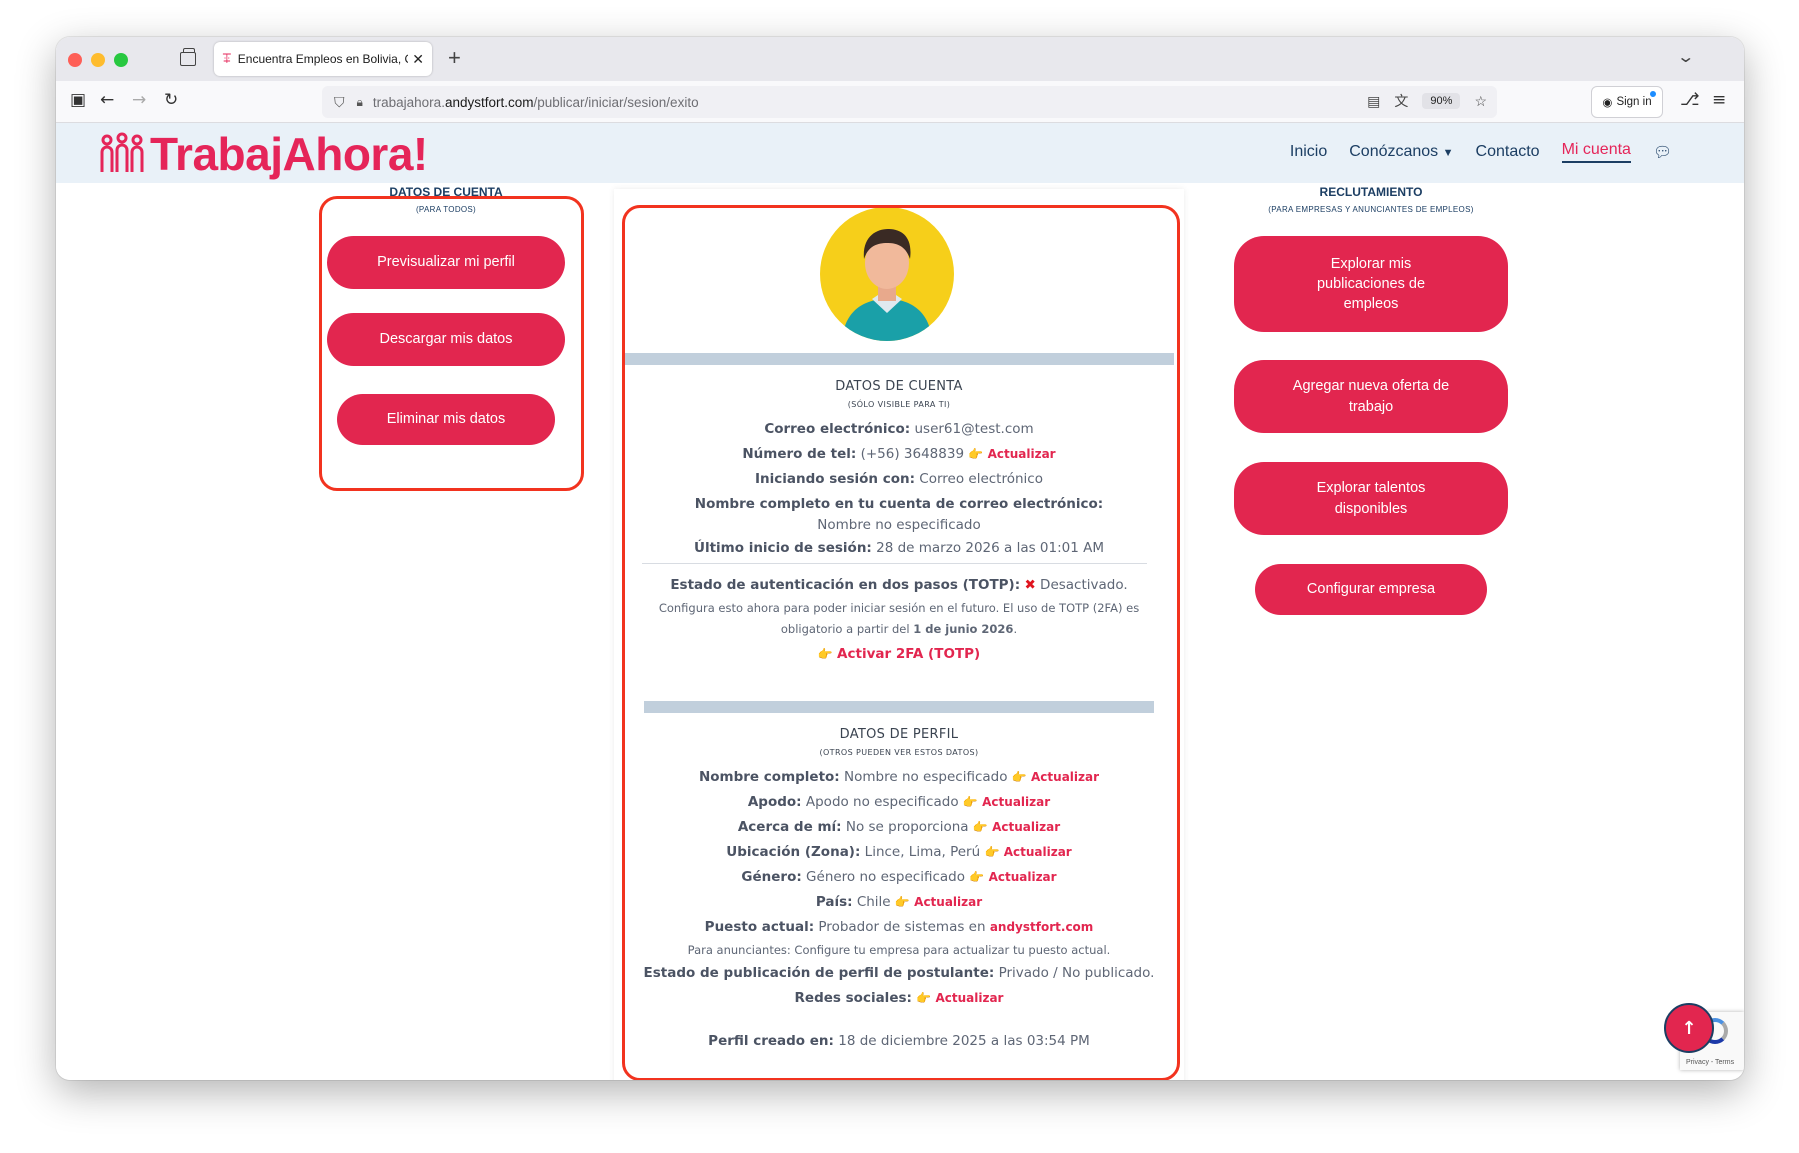 This screenshot has height=1153, width=1799. What do you see at coordinates (1371, 396) in the screenshot?
I see `add-job-offer-button: Agregar nueva oferta de trabajo` at bounding box center [1371, 396].